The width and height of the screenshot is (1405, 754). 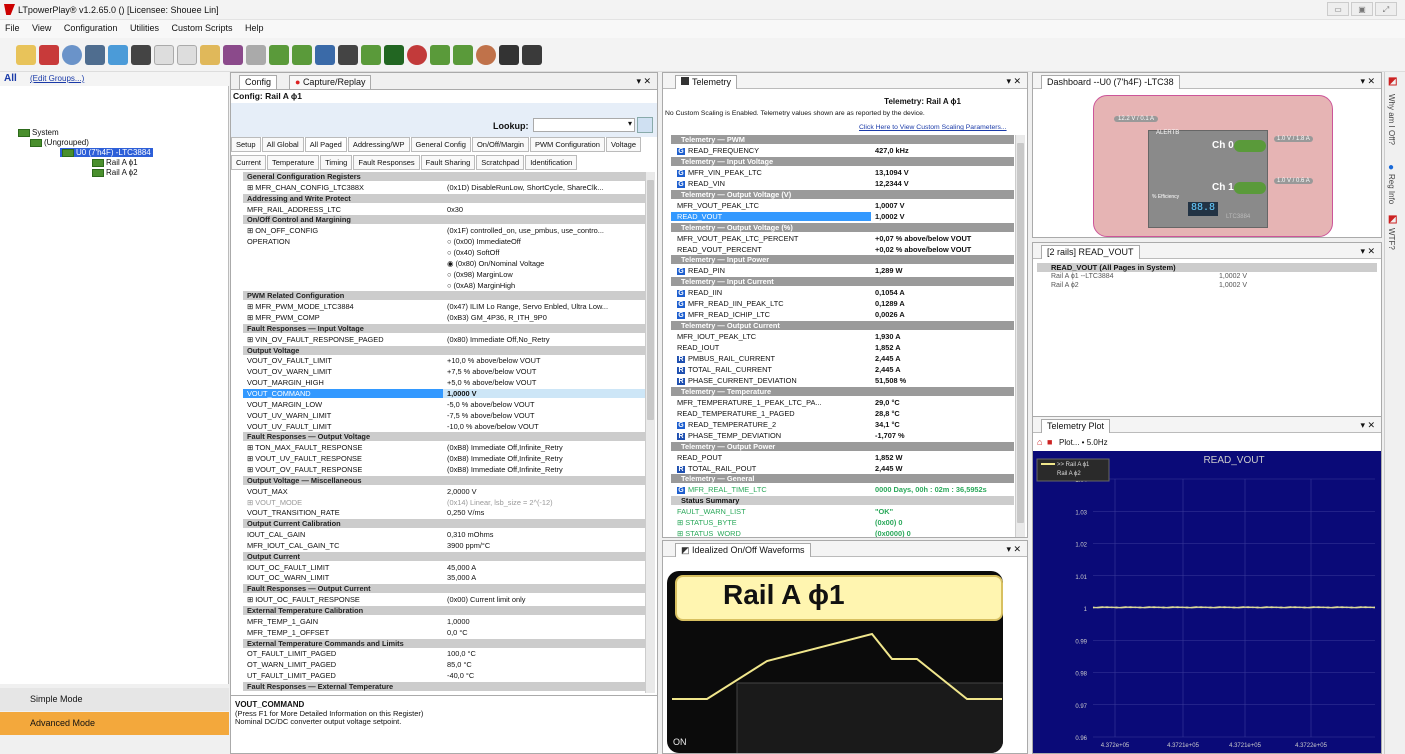 I want to click on waveform-close-button: ▾ ✕, so click(x=1013, y=549).